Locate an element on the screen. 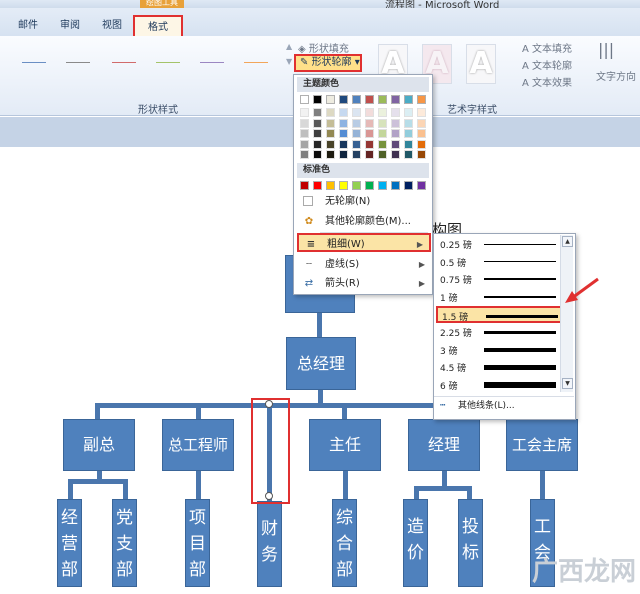 The width and height of the screenshot is (640, 594). weight-scrollbar: ▲ ▼ is located at coordinates (566, 313).